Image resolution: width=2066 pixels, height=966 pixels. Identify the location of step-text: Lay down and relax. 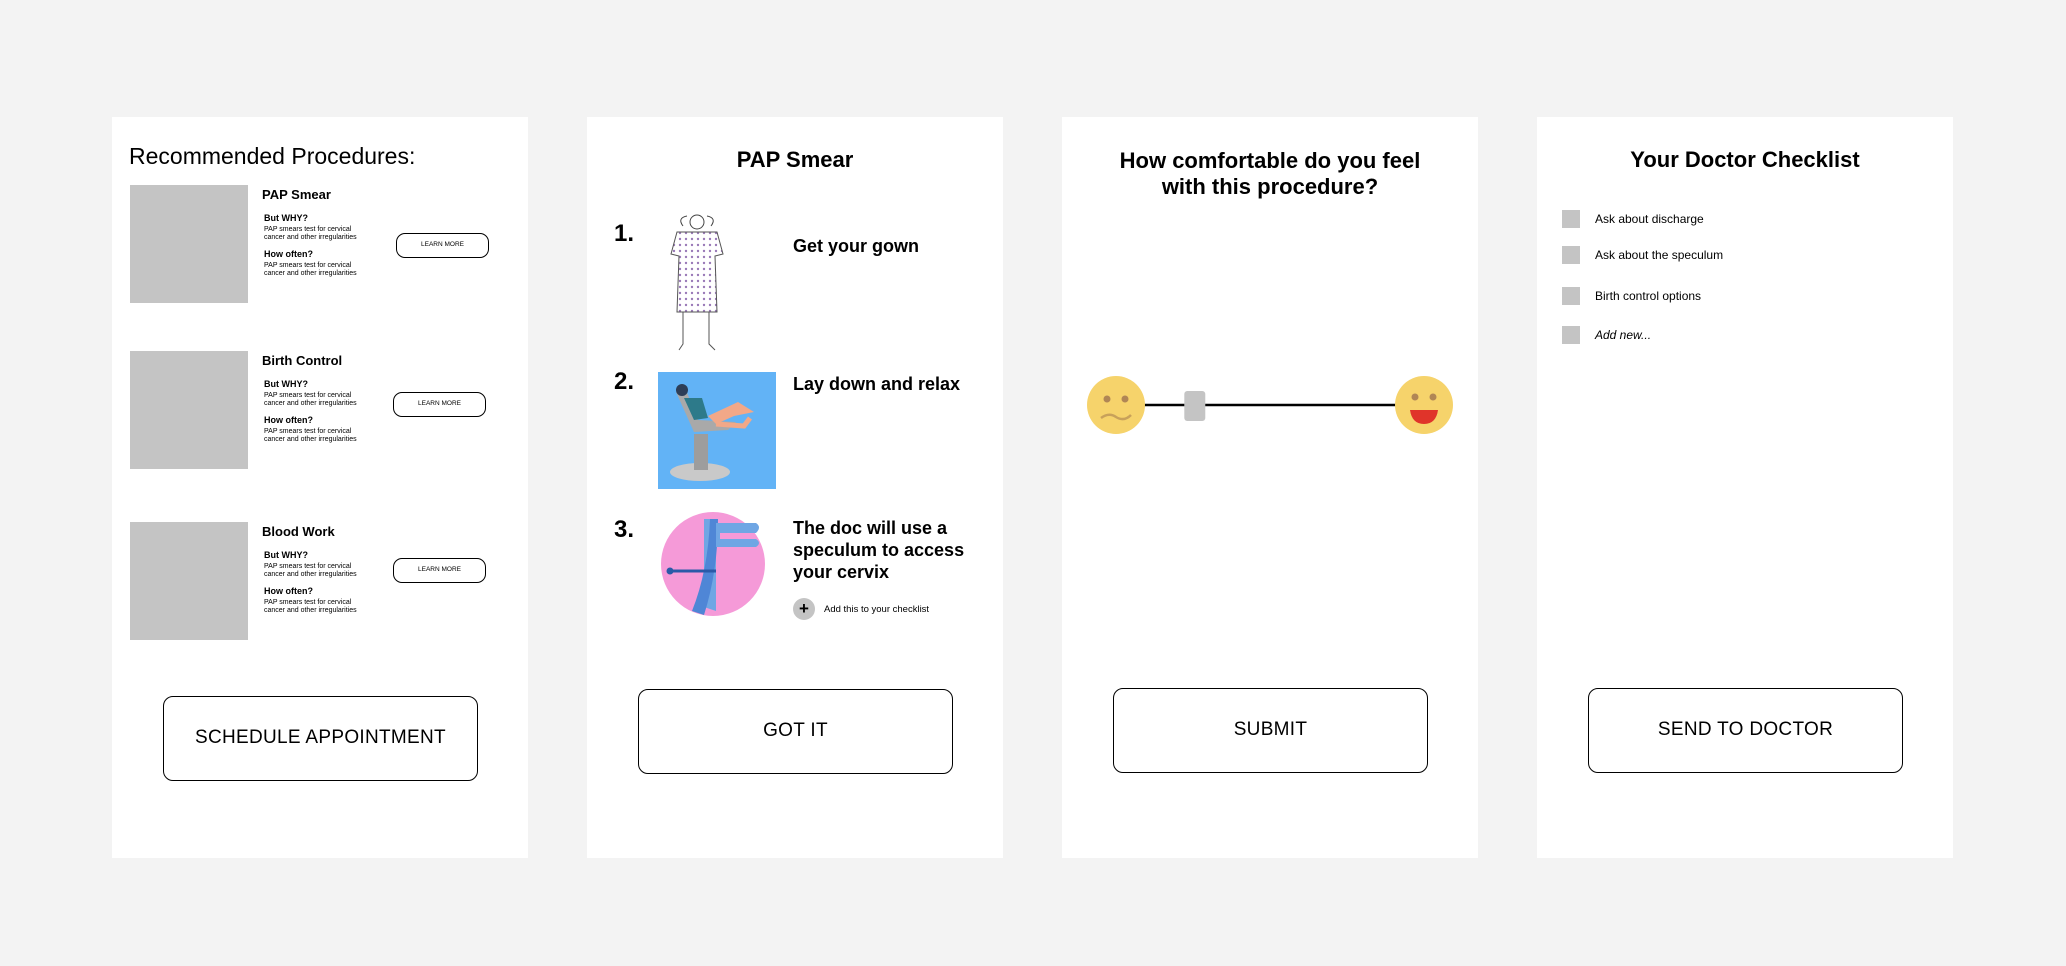
(877, 384).